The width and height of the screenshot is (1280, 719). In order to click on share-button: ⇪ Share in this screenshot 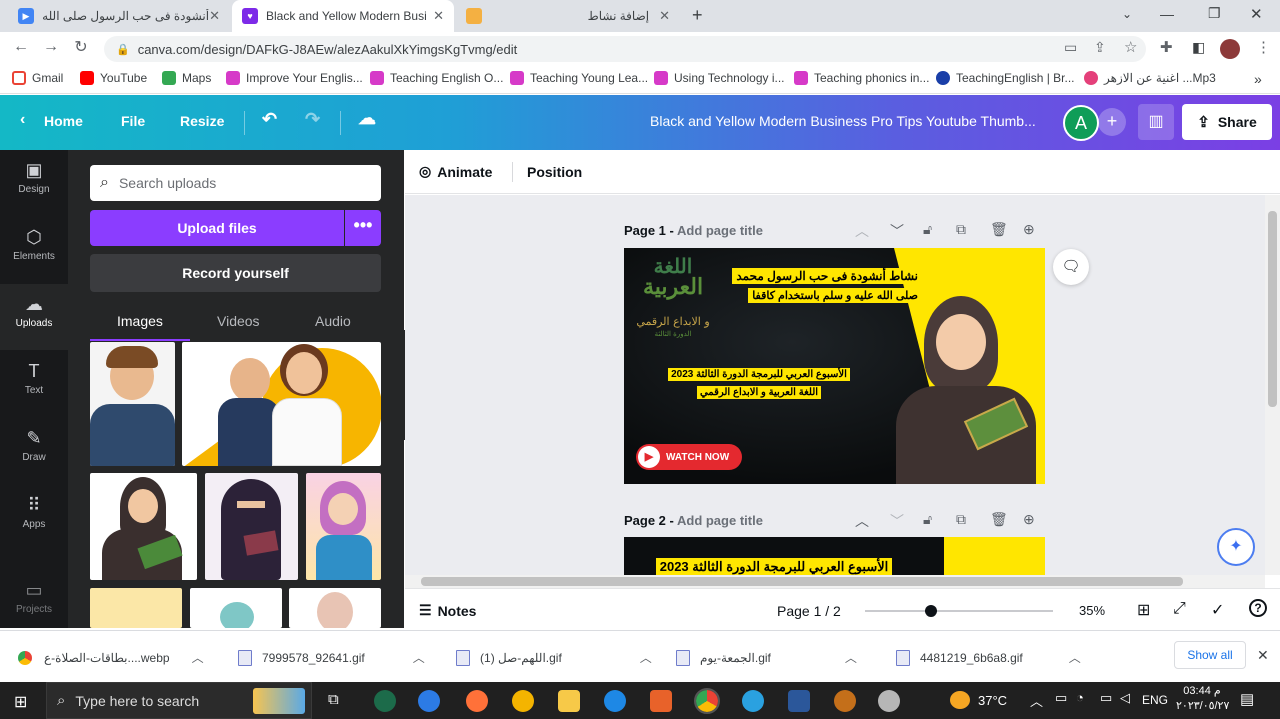, I will do `click(1227, 122)`.